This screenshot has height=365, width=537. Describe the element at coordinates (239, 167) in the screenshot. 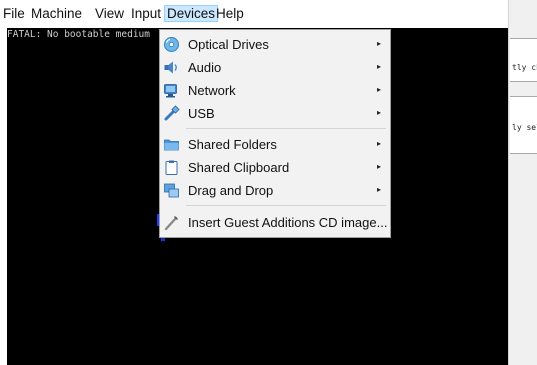

I see `menu-item-label: Shared Clipboard` at that location.